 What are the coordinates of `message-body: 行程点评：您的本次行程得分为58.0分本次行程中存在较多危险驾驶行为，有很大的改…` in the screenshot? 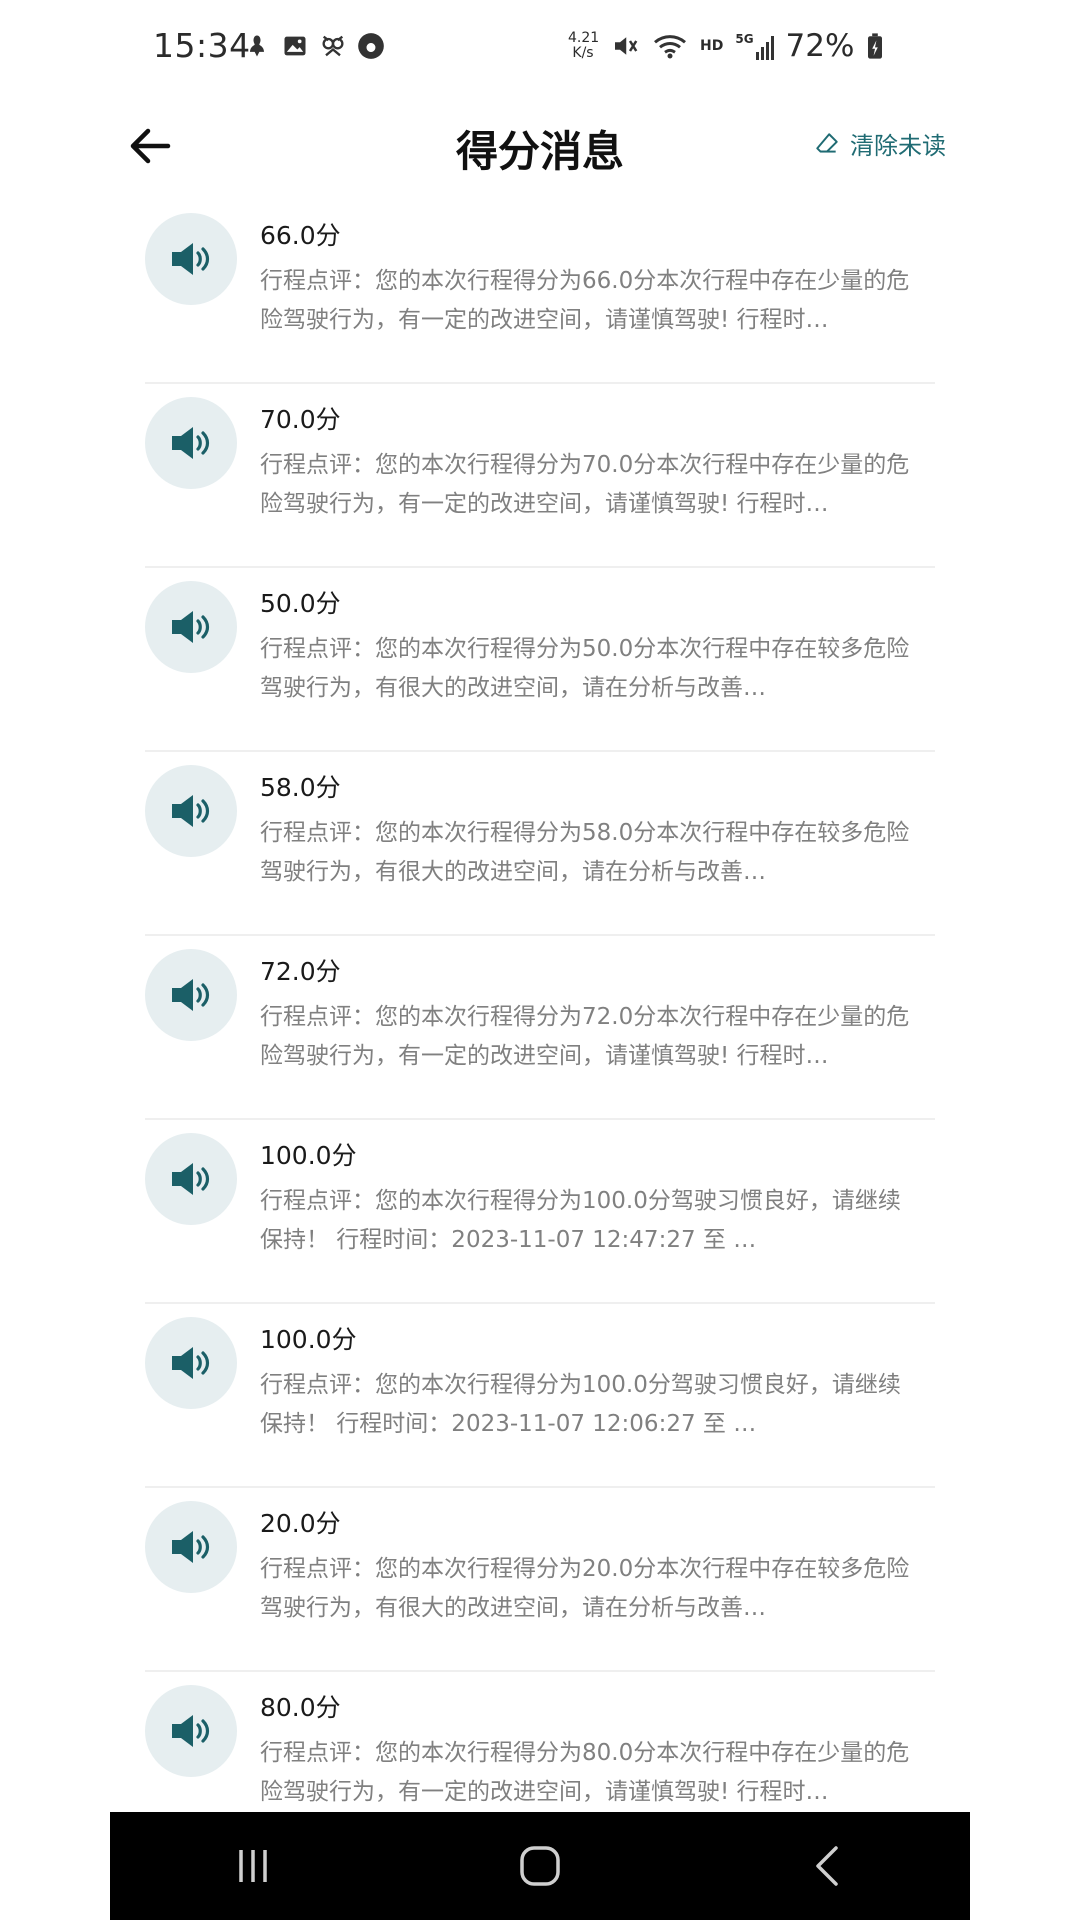 It's located at (585, 852).